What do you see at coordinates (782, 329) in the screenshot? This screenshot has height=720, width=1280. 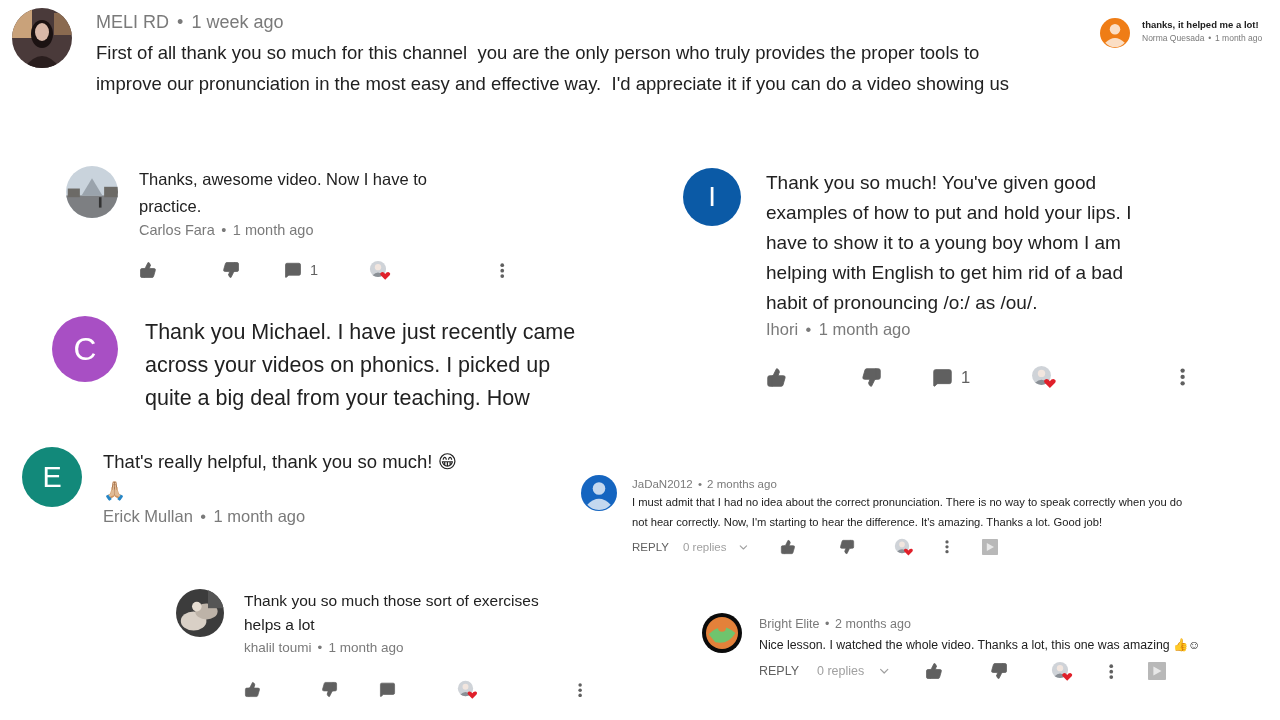 I see `author-name: Ihori` at bounding box center [782, 329].